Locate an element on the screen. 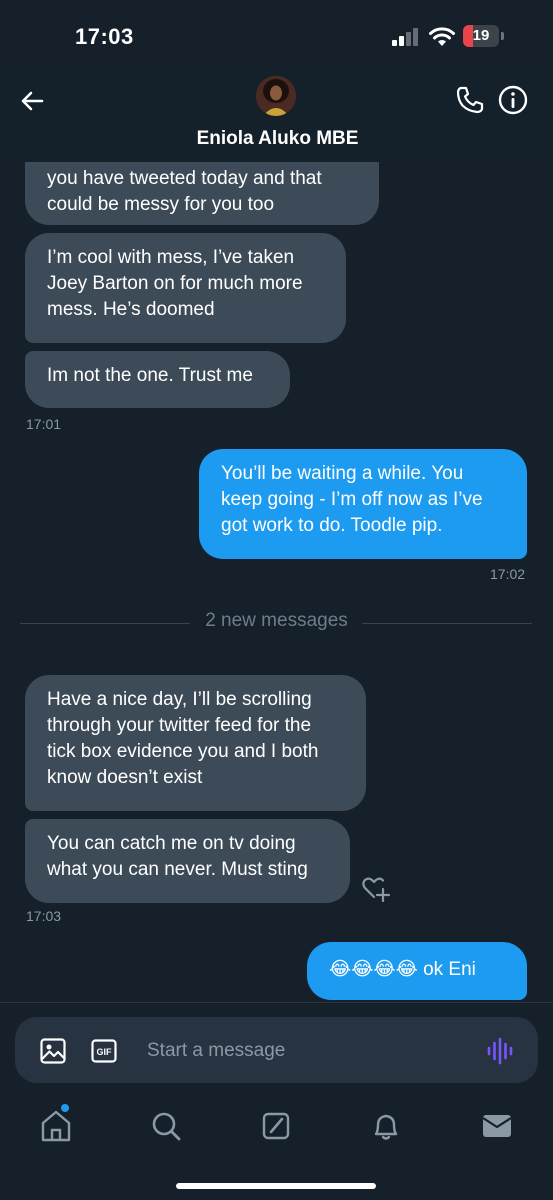  message-bubble-incoming: Im not the one. Trust me is located at coordinates (157, 379).